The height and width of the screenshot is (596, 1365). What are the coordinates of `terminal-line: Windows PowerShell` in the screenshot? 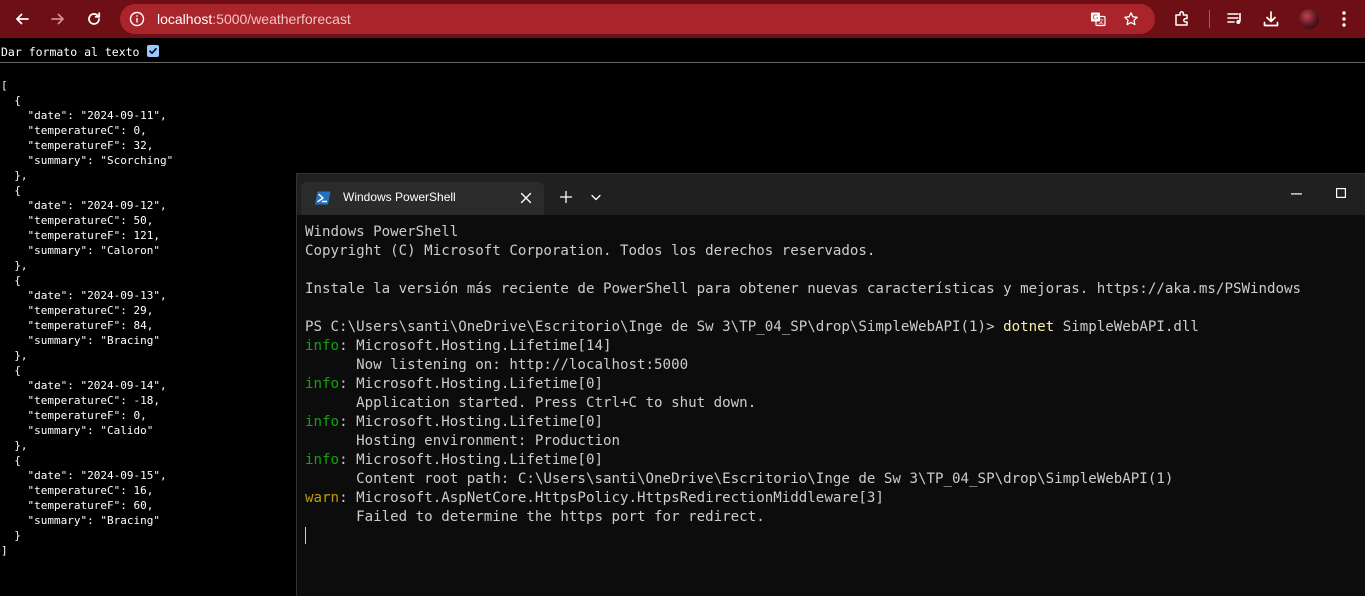 It's located at (803, 232).